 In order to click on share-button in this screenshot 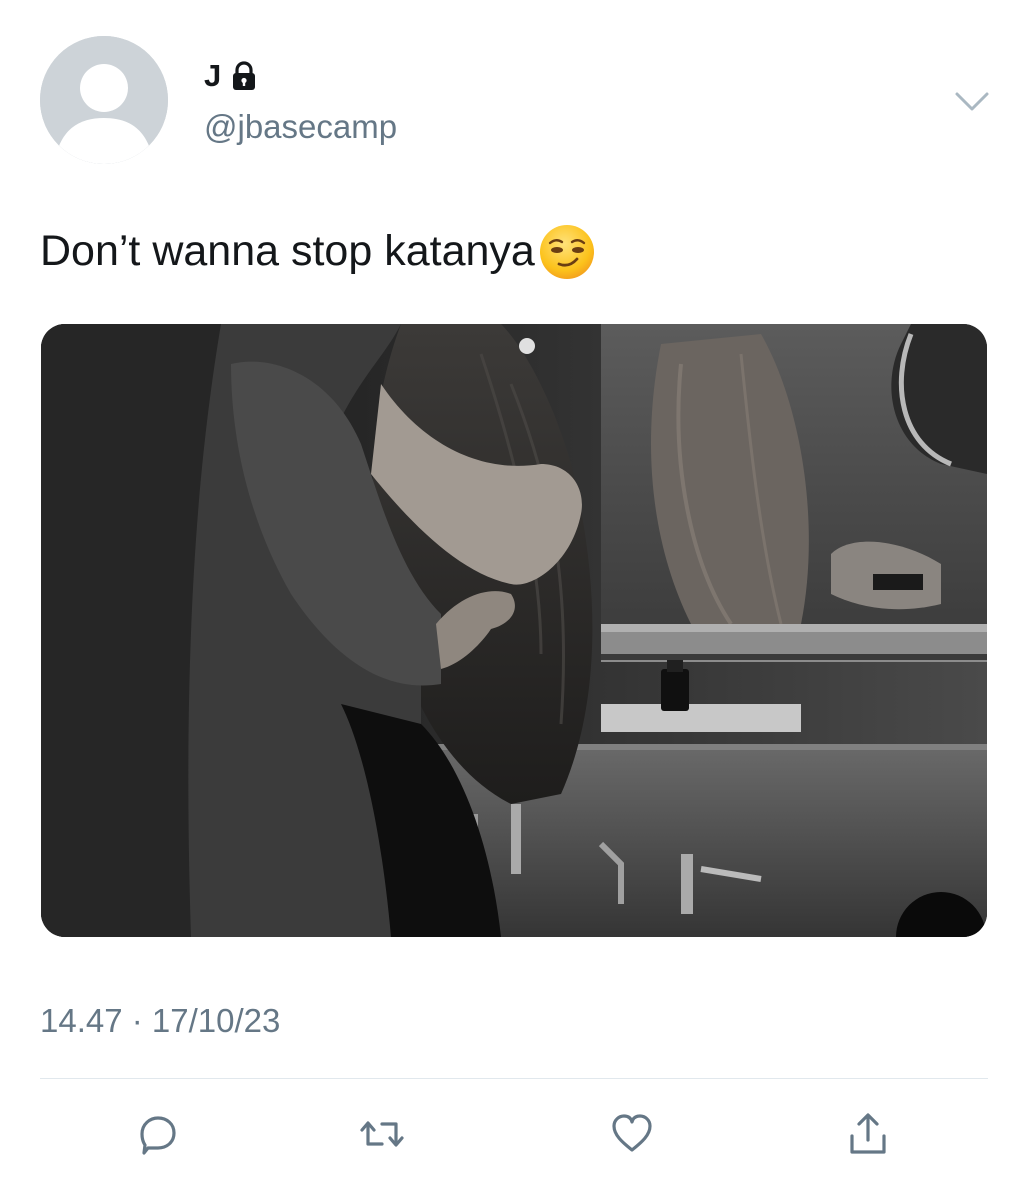, I will do `click(868, 1134)`.